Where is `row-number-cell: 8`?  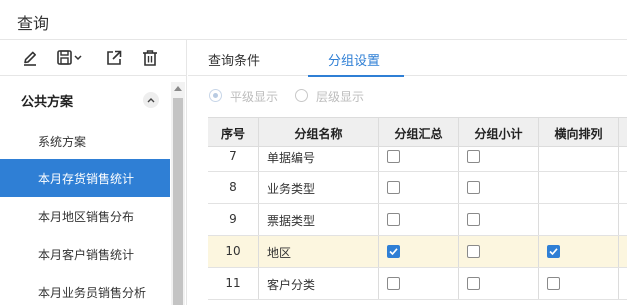
row-number-cell: 8 is located at coordinates (233, 187).